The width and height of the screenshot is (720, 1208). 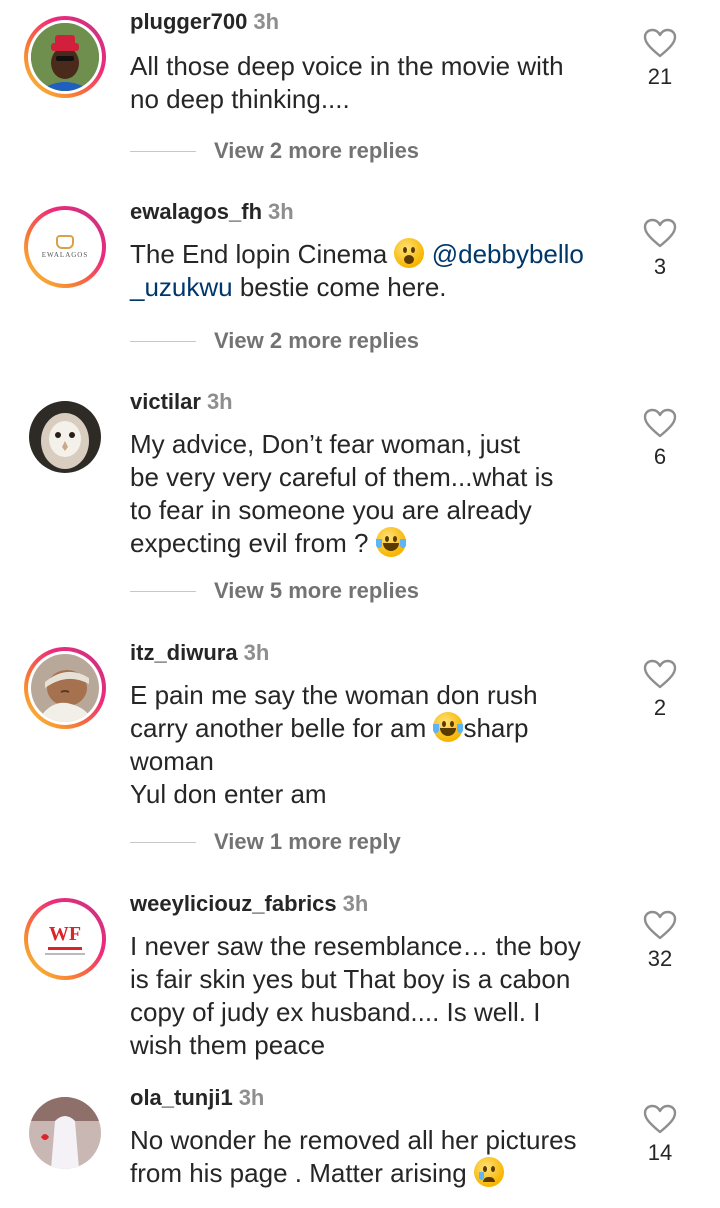 I want to click on avatar-logo-text: WF, so click(x=65, y=933).